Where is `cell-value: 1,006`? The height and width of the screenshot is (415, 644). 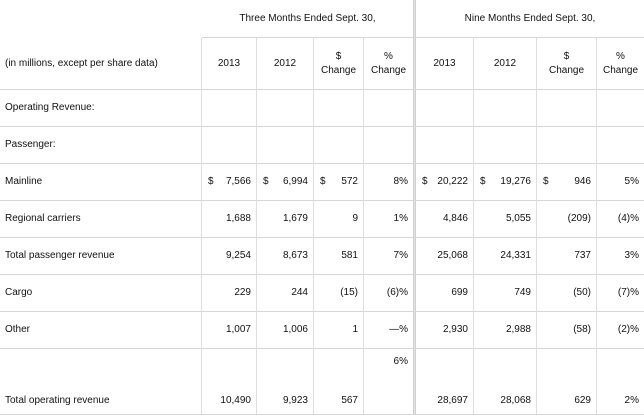
cell-value: 1,006 is located at coordinates (295, 329).